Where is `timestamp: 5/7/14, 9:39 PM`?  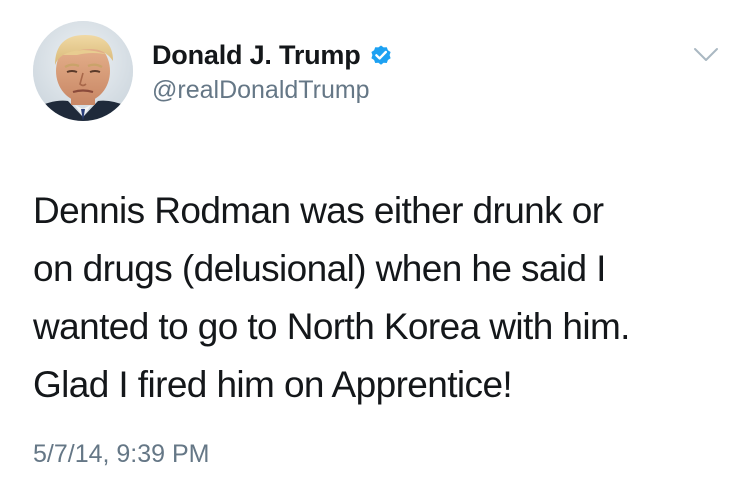 timestamp: 5/7/14, 9:39 PM is located at coordinates (121, 454).